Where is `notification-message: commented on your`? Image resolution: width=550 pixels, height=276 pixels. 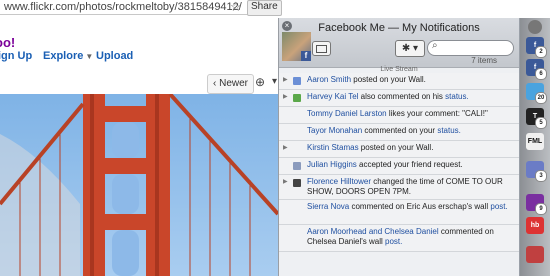
notification-message: commented on your is located at coordinates (400, 130).